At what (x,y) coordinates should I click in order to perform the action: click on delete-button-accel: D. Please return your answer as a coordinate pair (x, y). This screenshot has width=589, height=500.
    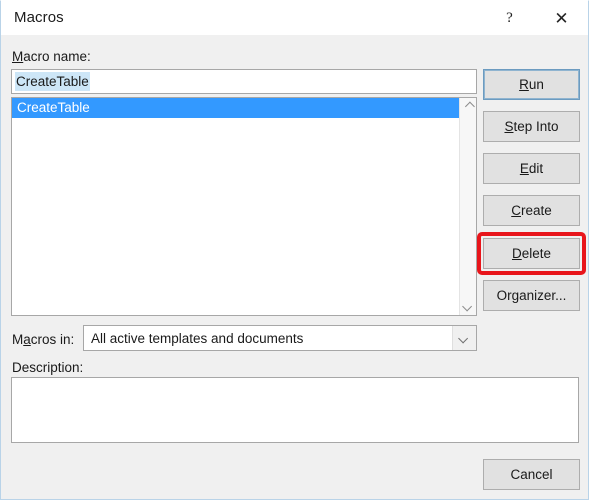
    Looking at the image, I should click on (516, 253).